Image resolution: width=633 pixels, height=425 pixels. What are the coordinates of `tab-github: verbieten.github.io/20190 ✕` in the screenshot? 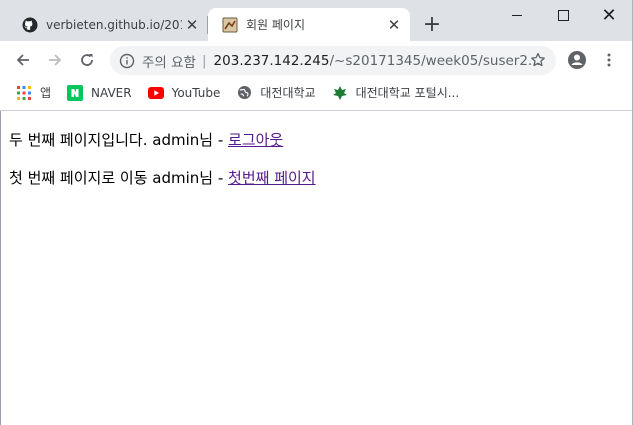 It's located at (108, 24).